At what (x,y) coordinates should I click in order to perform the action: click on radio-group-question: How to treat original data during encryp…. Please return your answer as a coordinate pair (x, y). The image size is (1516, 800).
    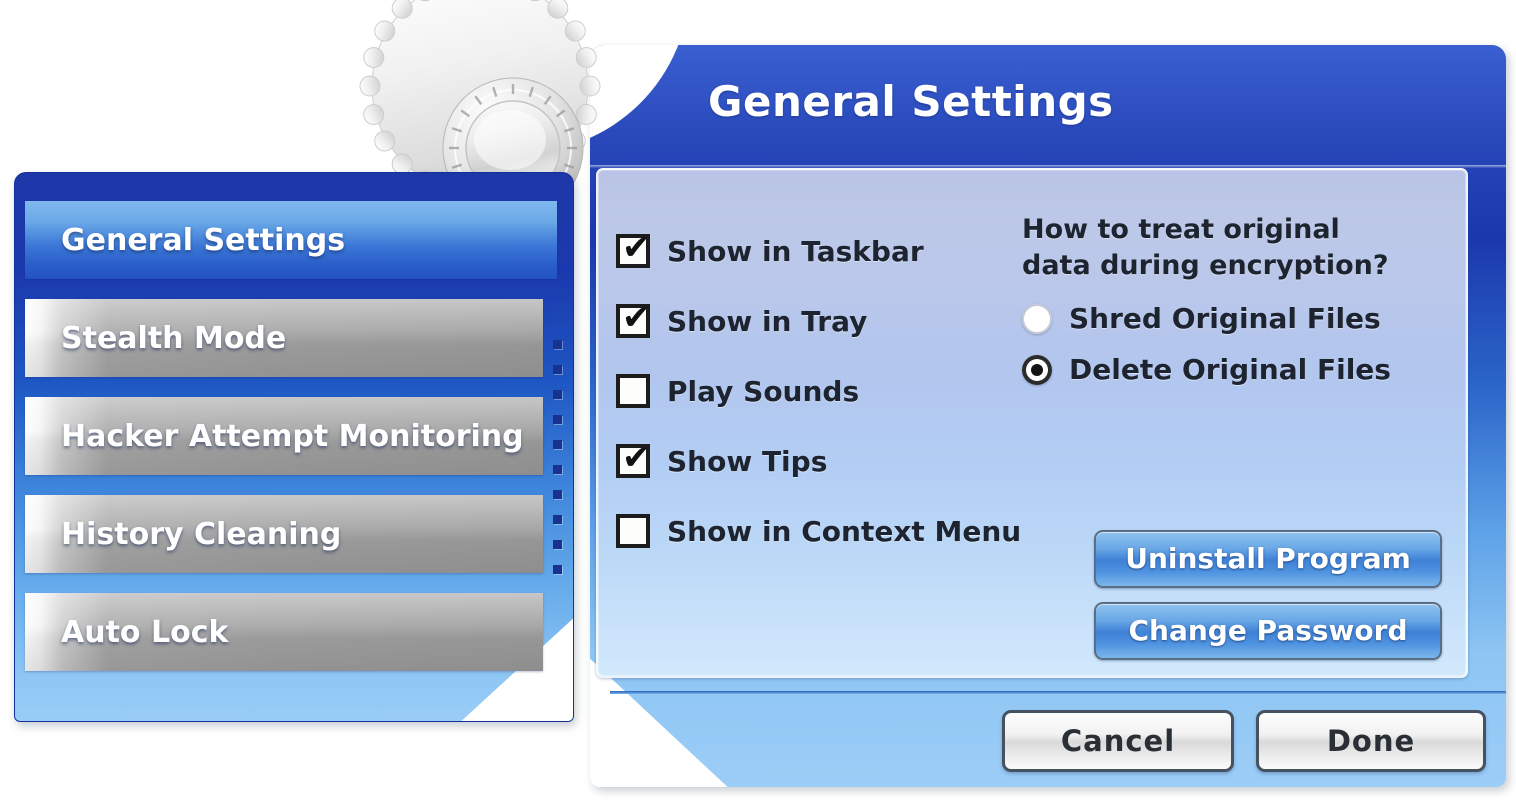
    Looking at the image, I should click on (1237, 248).